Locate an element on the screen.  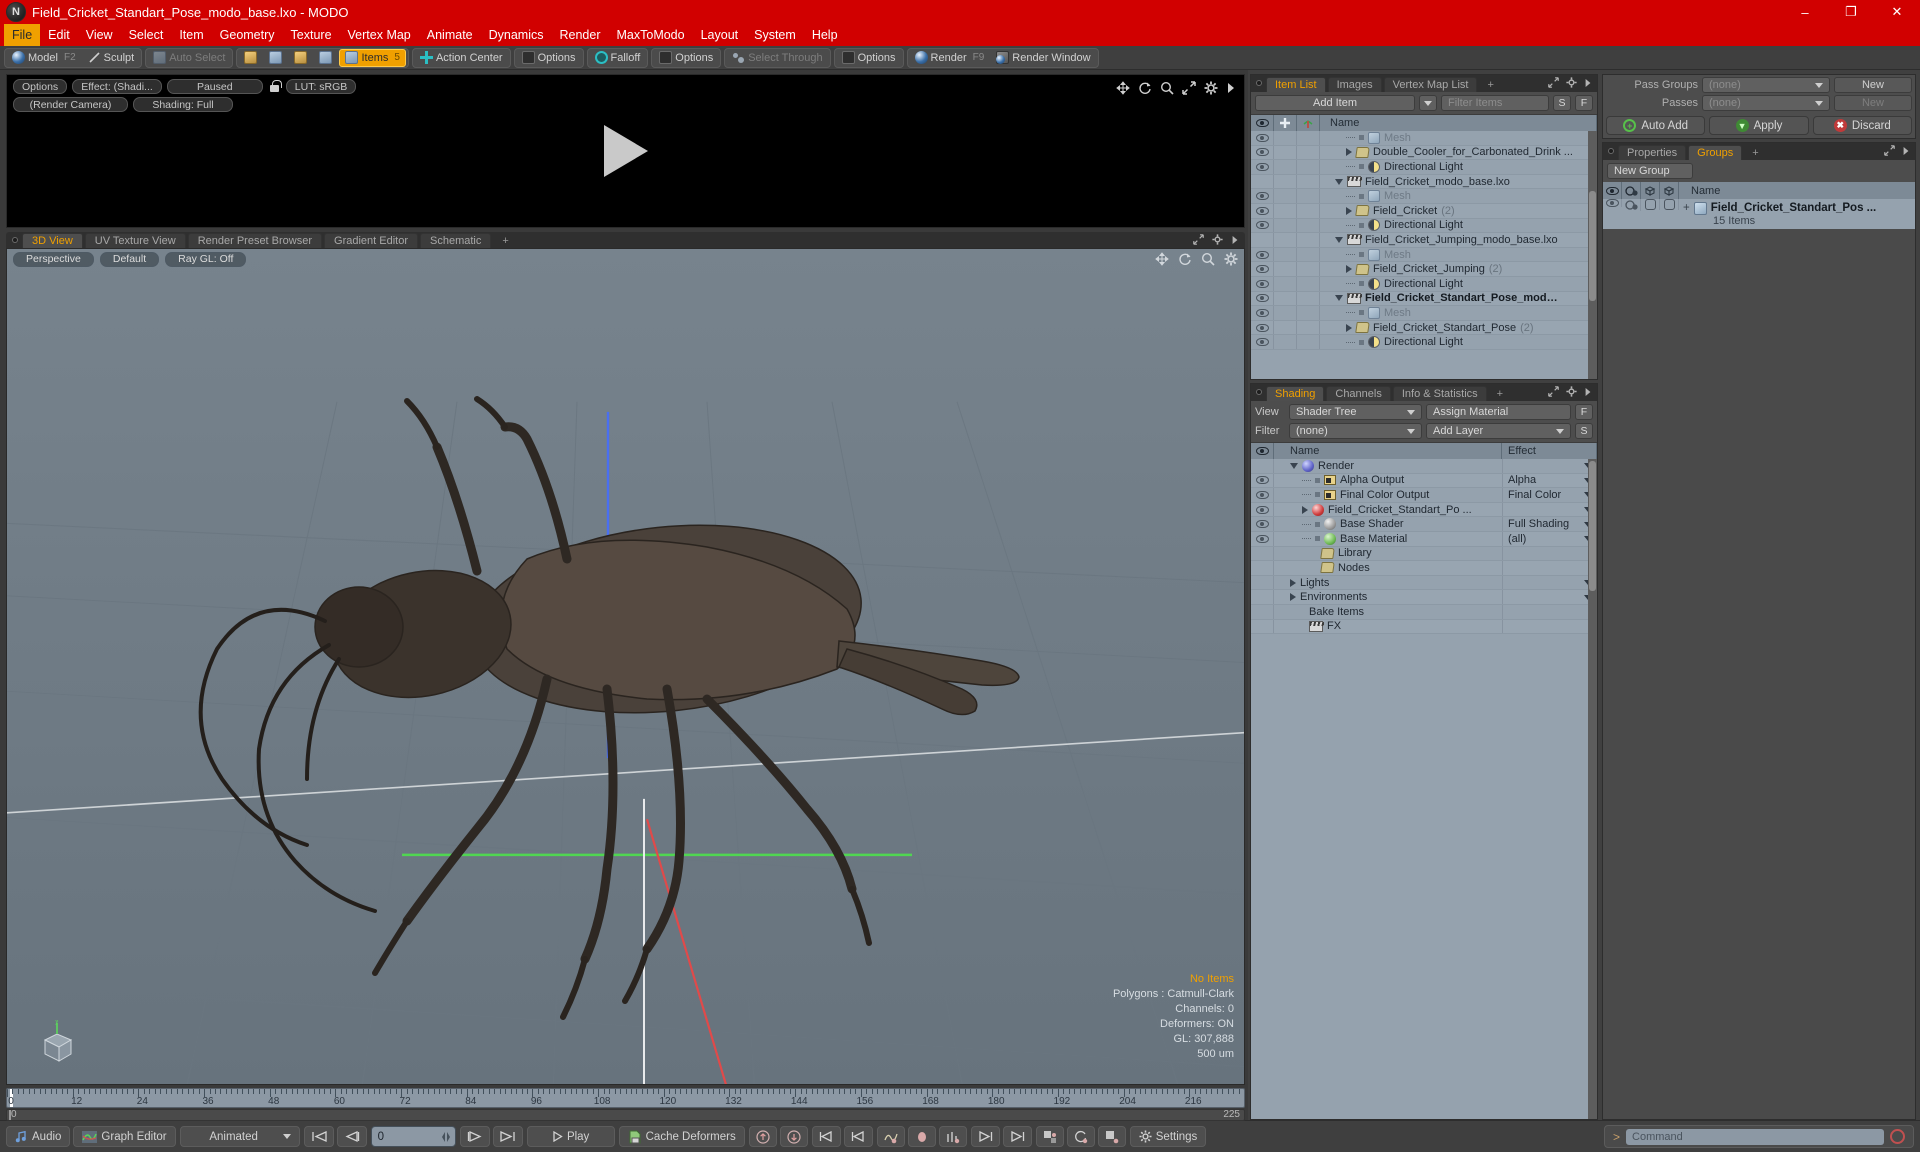
shading-filter-dropdown: (none) is located at coordinates (1356, 431).